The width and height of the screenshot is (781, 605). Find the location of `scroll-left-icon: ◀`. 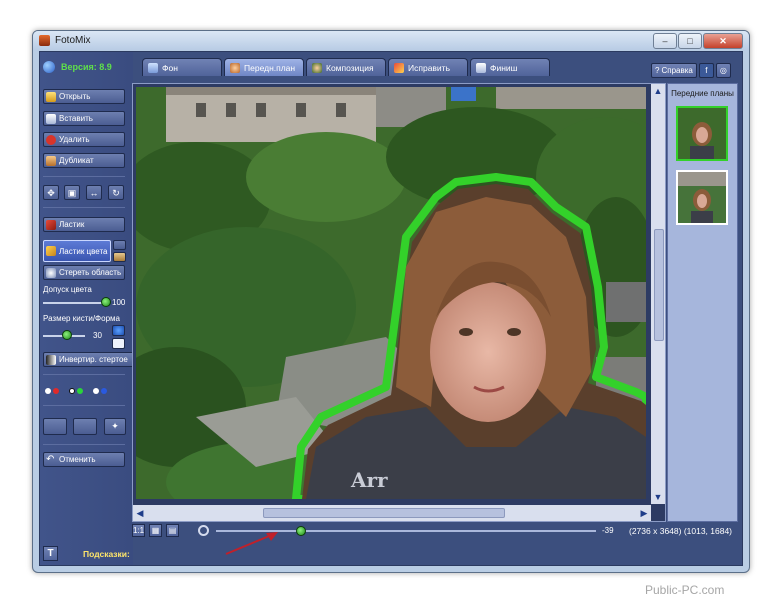

scroll-left-icon: ◀ is located at coordinates (140, 513).